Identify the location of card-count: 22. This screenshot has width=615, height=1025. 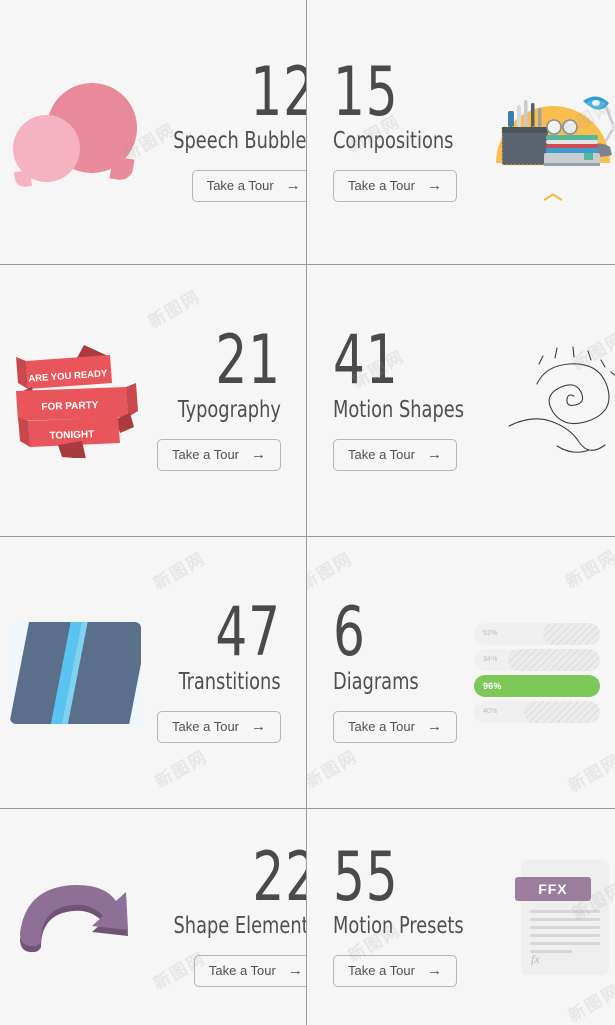
(279, 877).